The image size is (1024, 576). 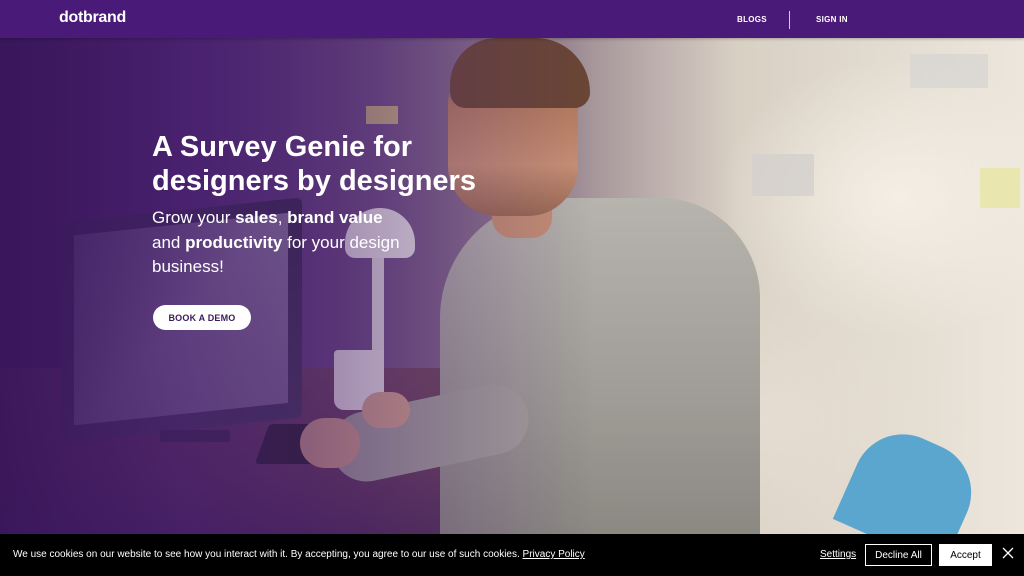 What do you see at coordinates (335, 217) in the screenshot?
I see `sub-bold-brand-value: brand value` at bounding box center [335, 217].